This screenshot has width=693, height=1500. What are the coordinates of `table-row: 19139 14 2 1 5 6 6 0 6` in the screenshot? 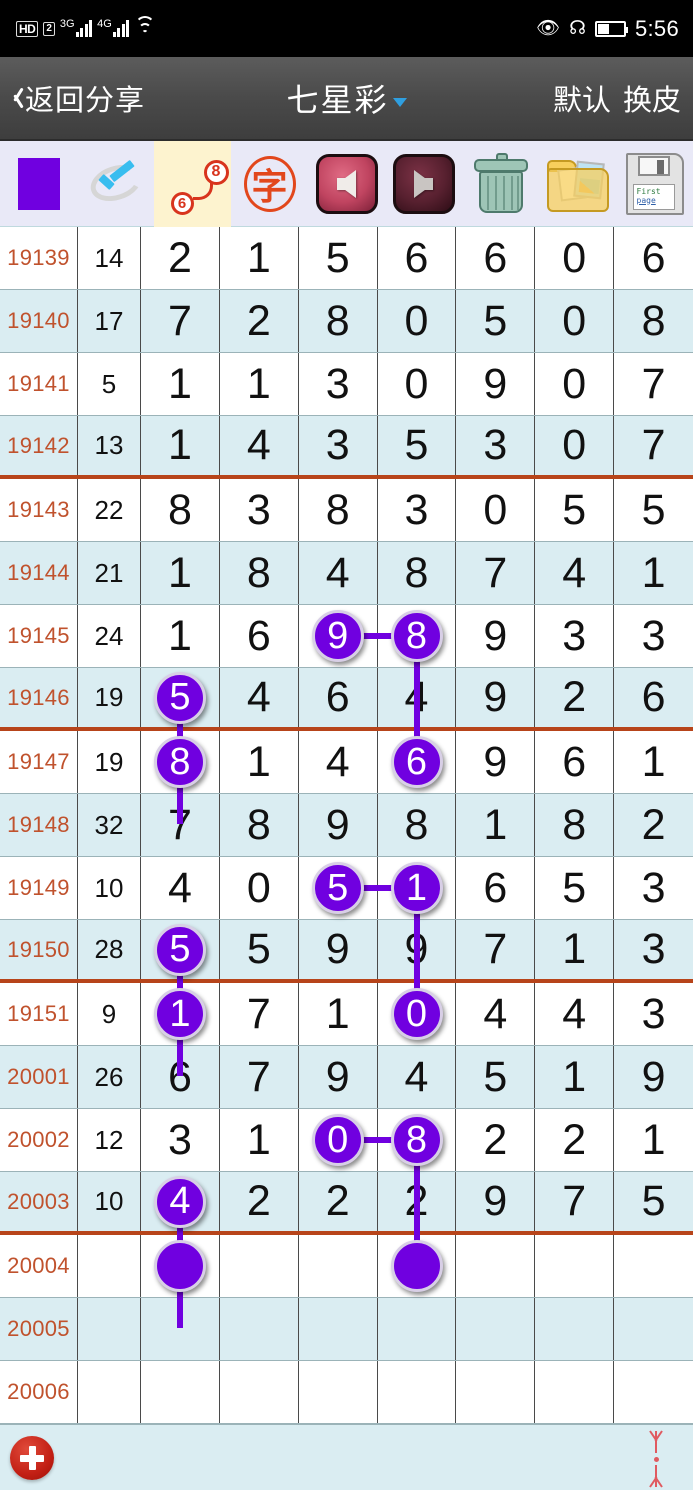 It's located at (346, 258).